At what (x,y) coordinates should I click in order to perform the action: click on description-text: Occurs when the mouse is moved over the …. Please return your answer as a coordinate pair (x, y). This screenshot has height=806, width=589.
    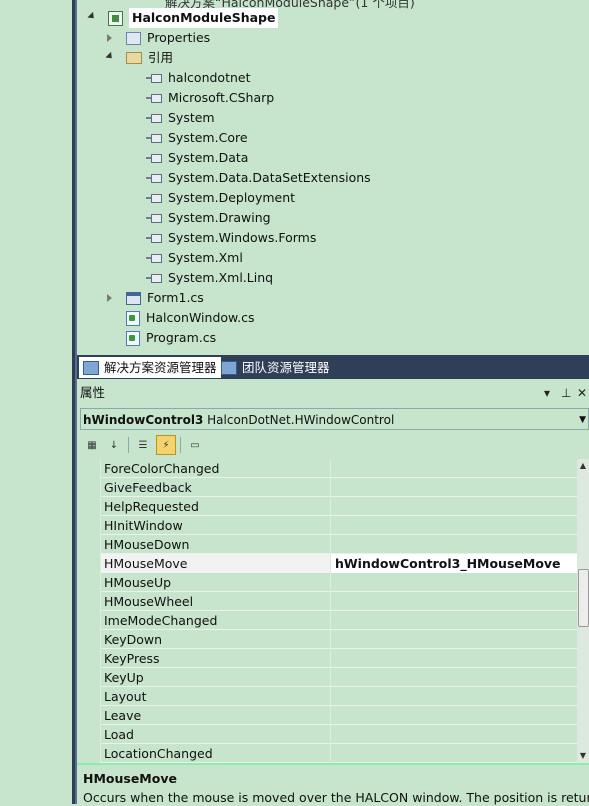
    Looking at the image, I should click on (336, 797).